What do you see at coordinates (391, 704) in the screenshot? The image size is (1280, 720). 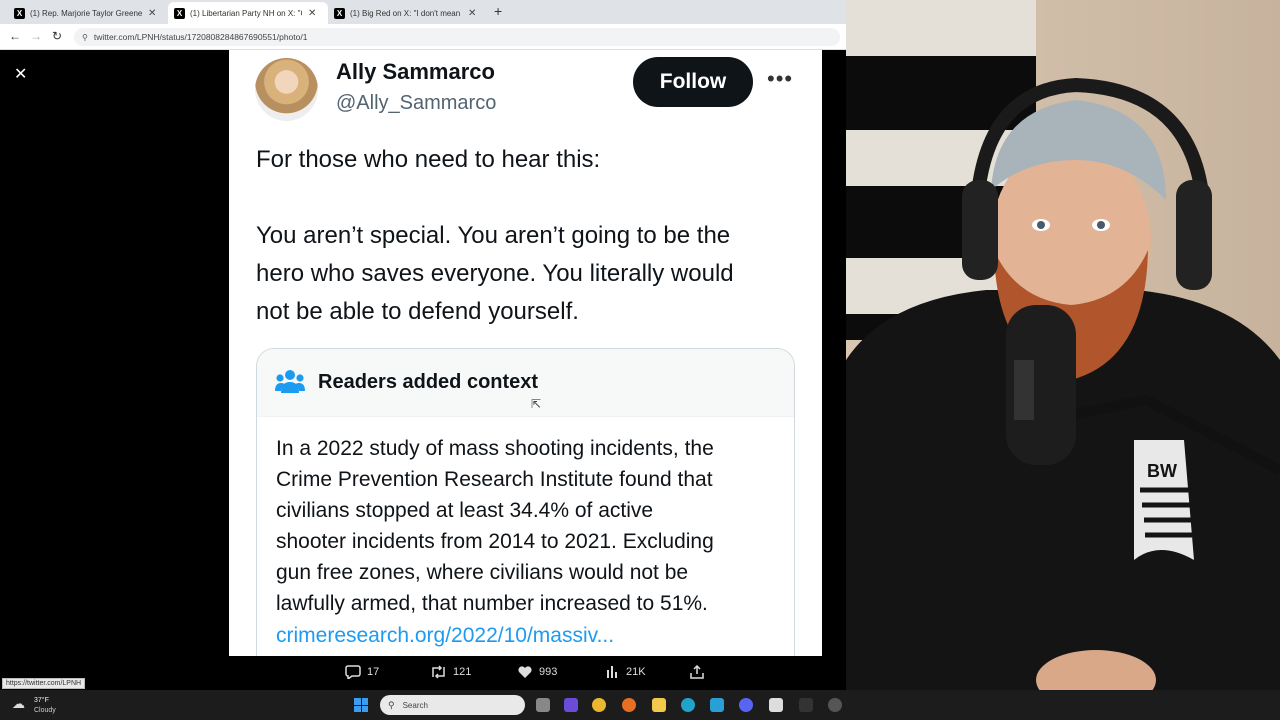 I see `search-icon: ⚲` at bounding box center [391, 704].